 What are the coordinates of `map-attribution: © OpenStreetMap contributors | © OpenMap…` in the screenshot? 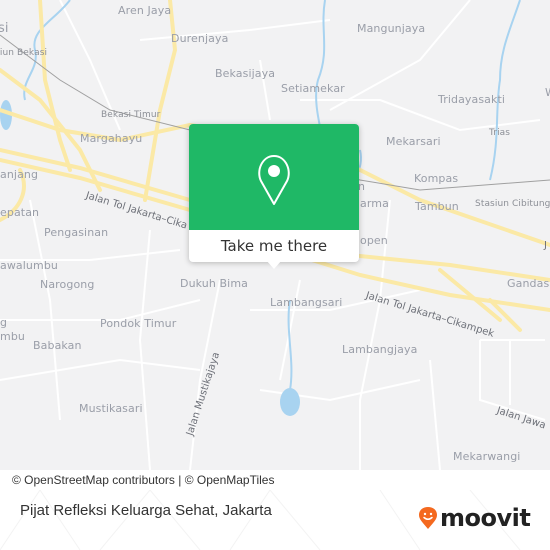 It's located at (165, 480).